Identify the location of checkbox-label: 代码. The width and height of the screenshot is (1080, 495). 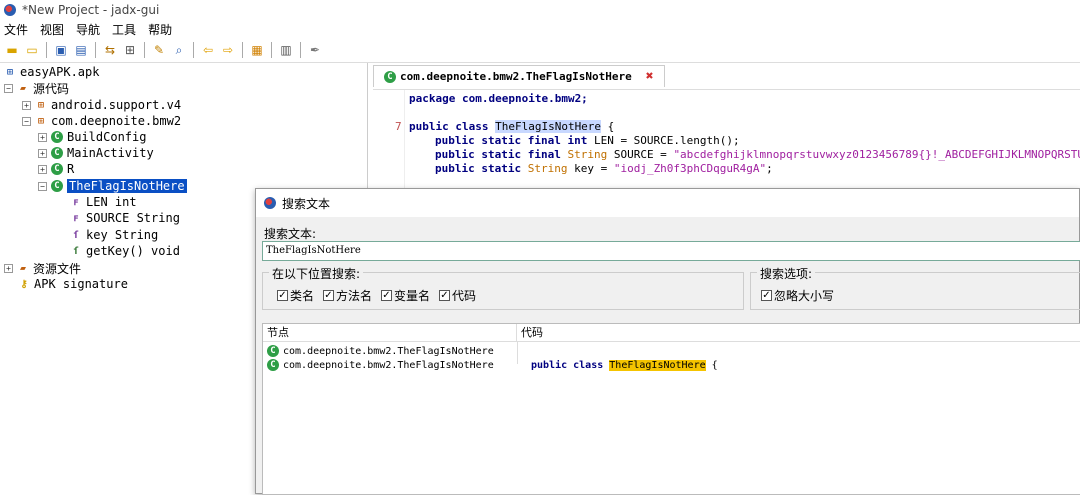
(464, 296).